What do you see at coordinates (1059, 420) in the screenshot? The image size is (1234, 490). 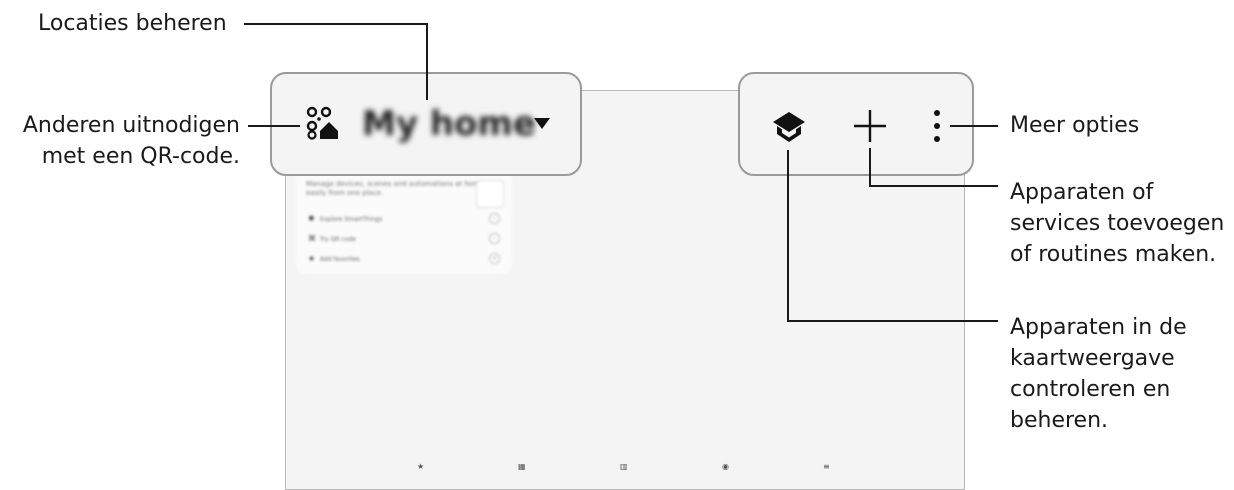 I see `label-line: beheren.` at bounding box center [1059, 420].